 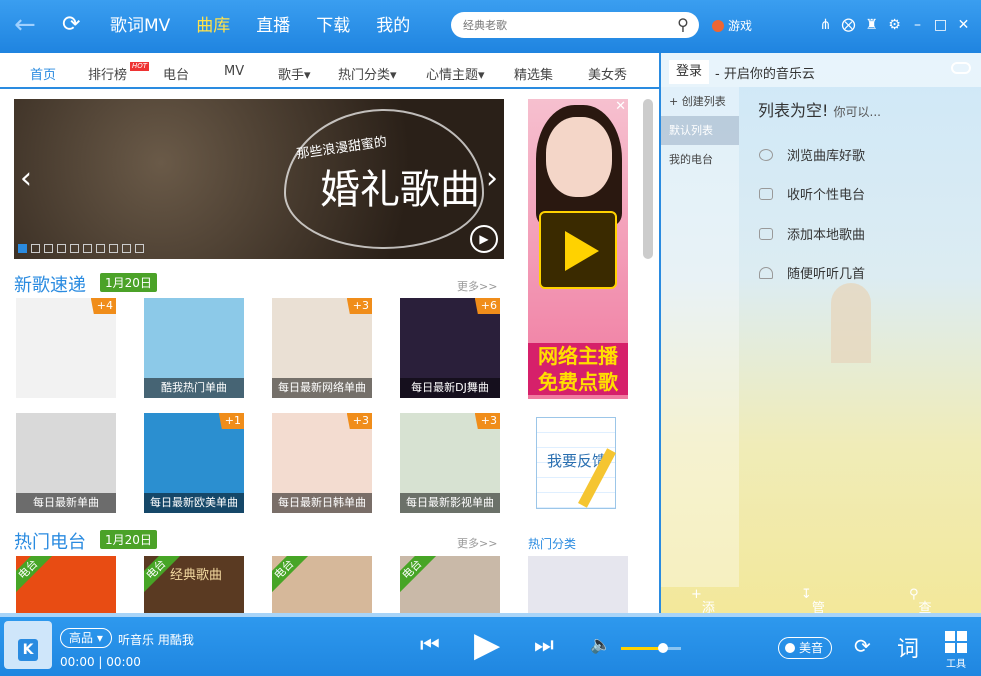 What do you see at coordinates (75, 25) in the screenshot?
I see `refresh-icon: ⟳` at bounding box center [75, 25].